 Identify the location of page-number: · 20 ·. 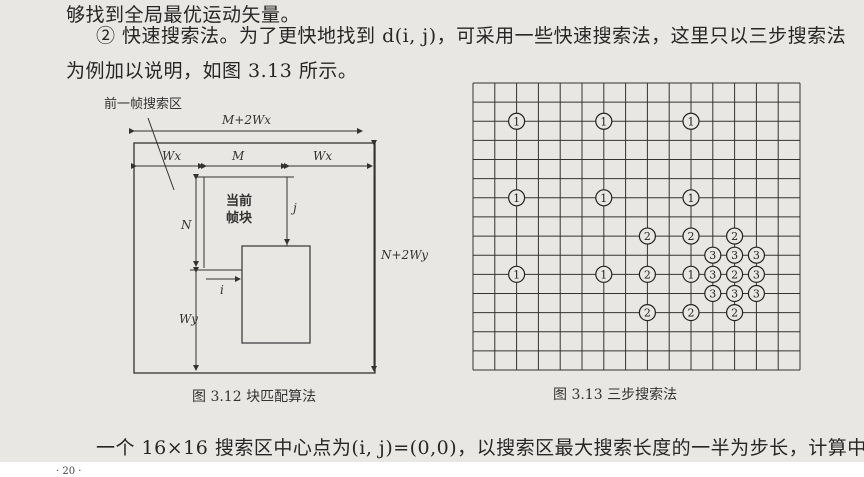
(69, 471).